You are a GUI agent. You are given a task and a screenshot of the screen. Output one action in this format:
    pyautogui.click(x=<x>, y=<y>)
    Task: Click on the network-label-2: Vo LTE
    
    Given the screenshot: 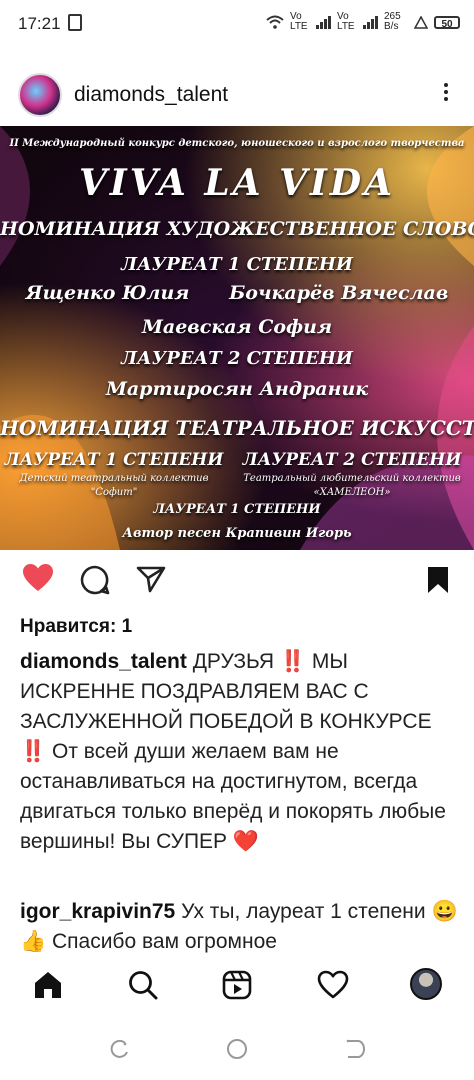 What is the action you would take?
    pyautogui.click(x=346, y=21)
    